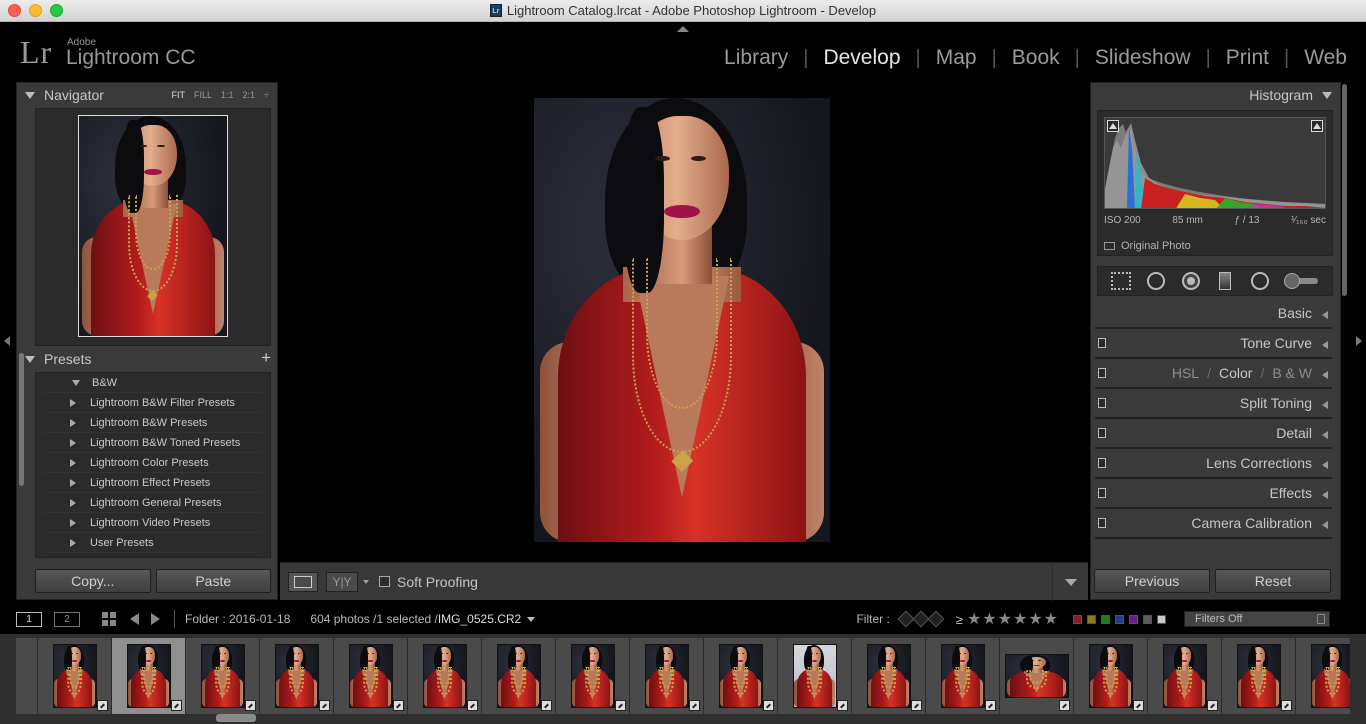 The width and height of the screenshot is (1366, 724). I want to click on expanded-triangle-icon, so click(76, 382).